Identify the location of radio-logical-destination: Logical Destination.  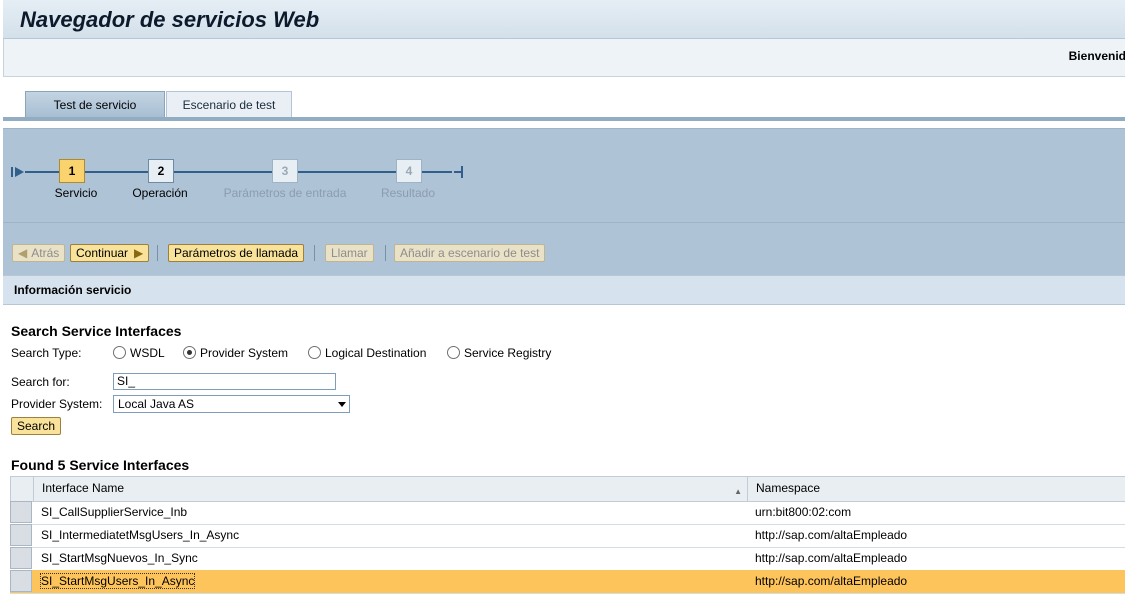
(367, 353).